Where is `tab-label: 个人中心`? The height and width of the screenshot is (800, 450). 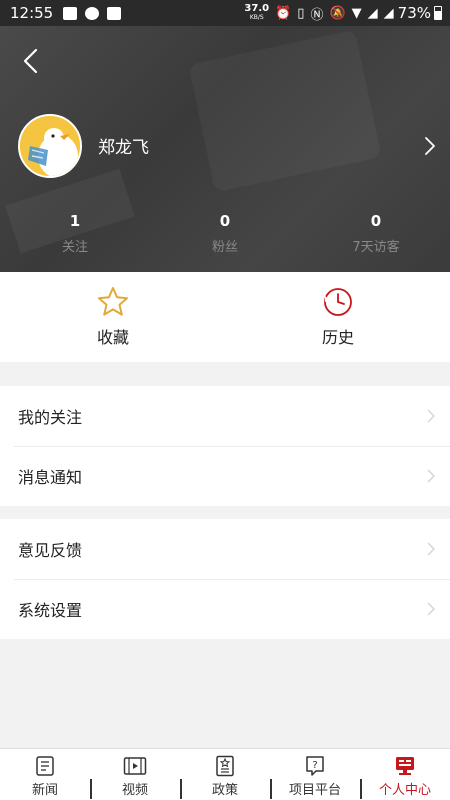 tab-label: 个人中心 is located at coordinates (404, 790).